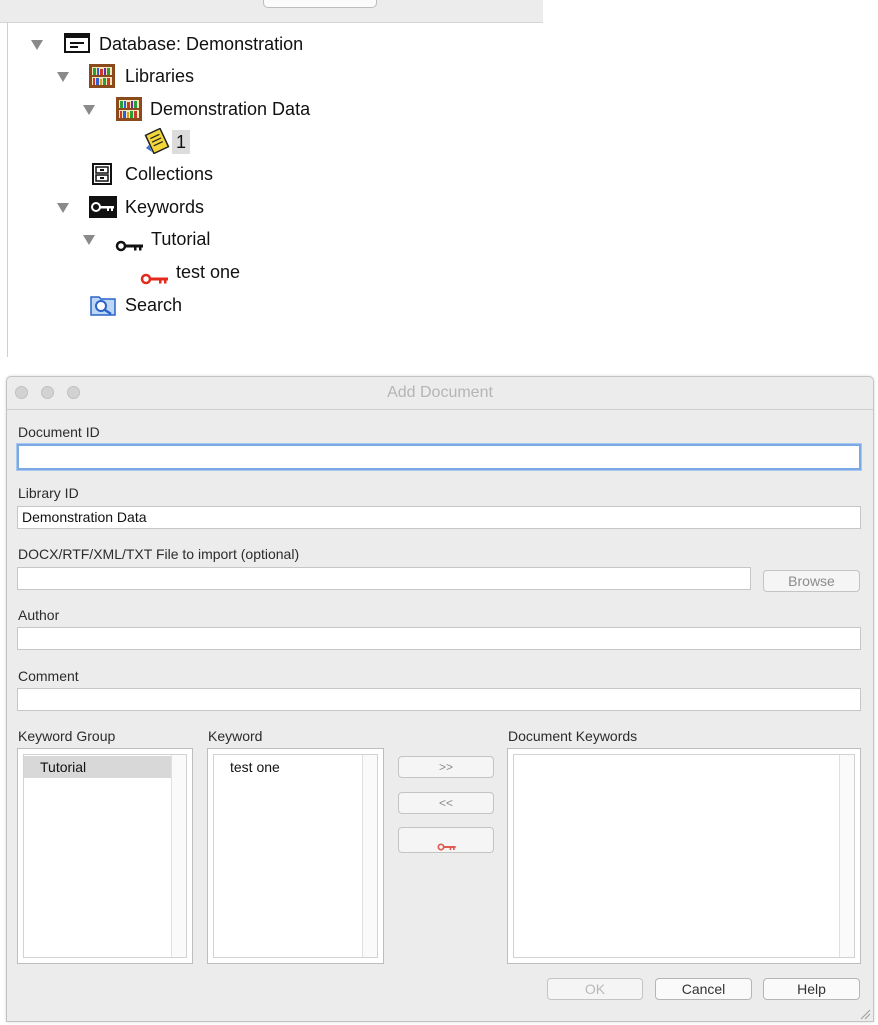 The width and height of the screenshot is (878, 1025). I want to click on list-item: test one, so click(289, 767).